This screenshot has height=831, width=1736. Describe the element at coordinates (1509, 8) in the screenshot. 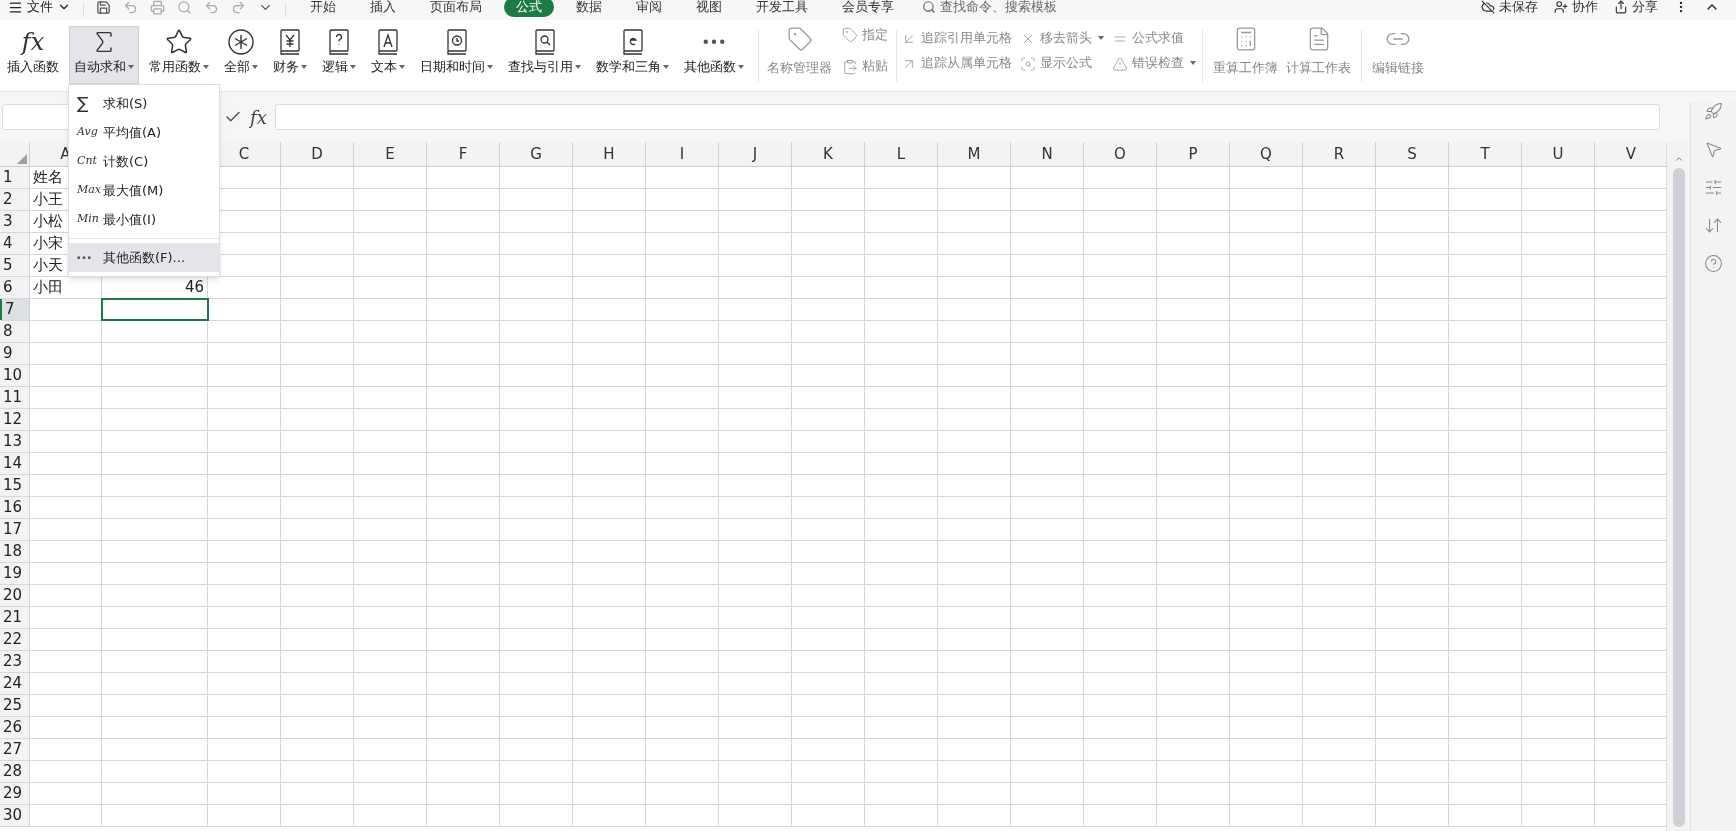

I see `header-action: 未保存` at that location.